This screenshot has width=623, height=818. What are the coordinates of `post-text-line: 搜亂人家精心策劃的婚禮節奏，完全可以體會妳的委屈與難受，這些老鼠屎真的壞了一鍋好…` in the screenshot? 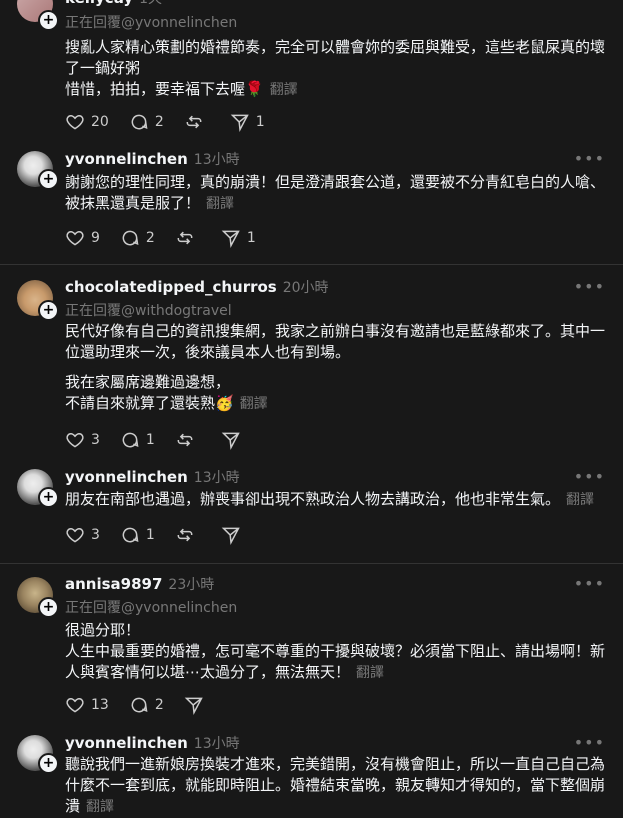 It's located at (335, 57).